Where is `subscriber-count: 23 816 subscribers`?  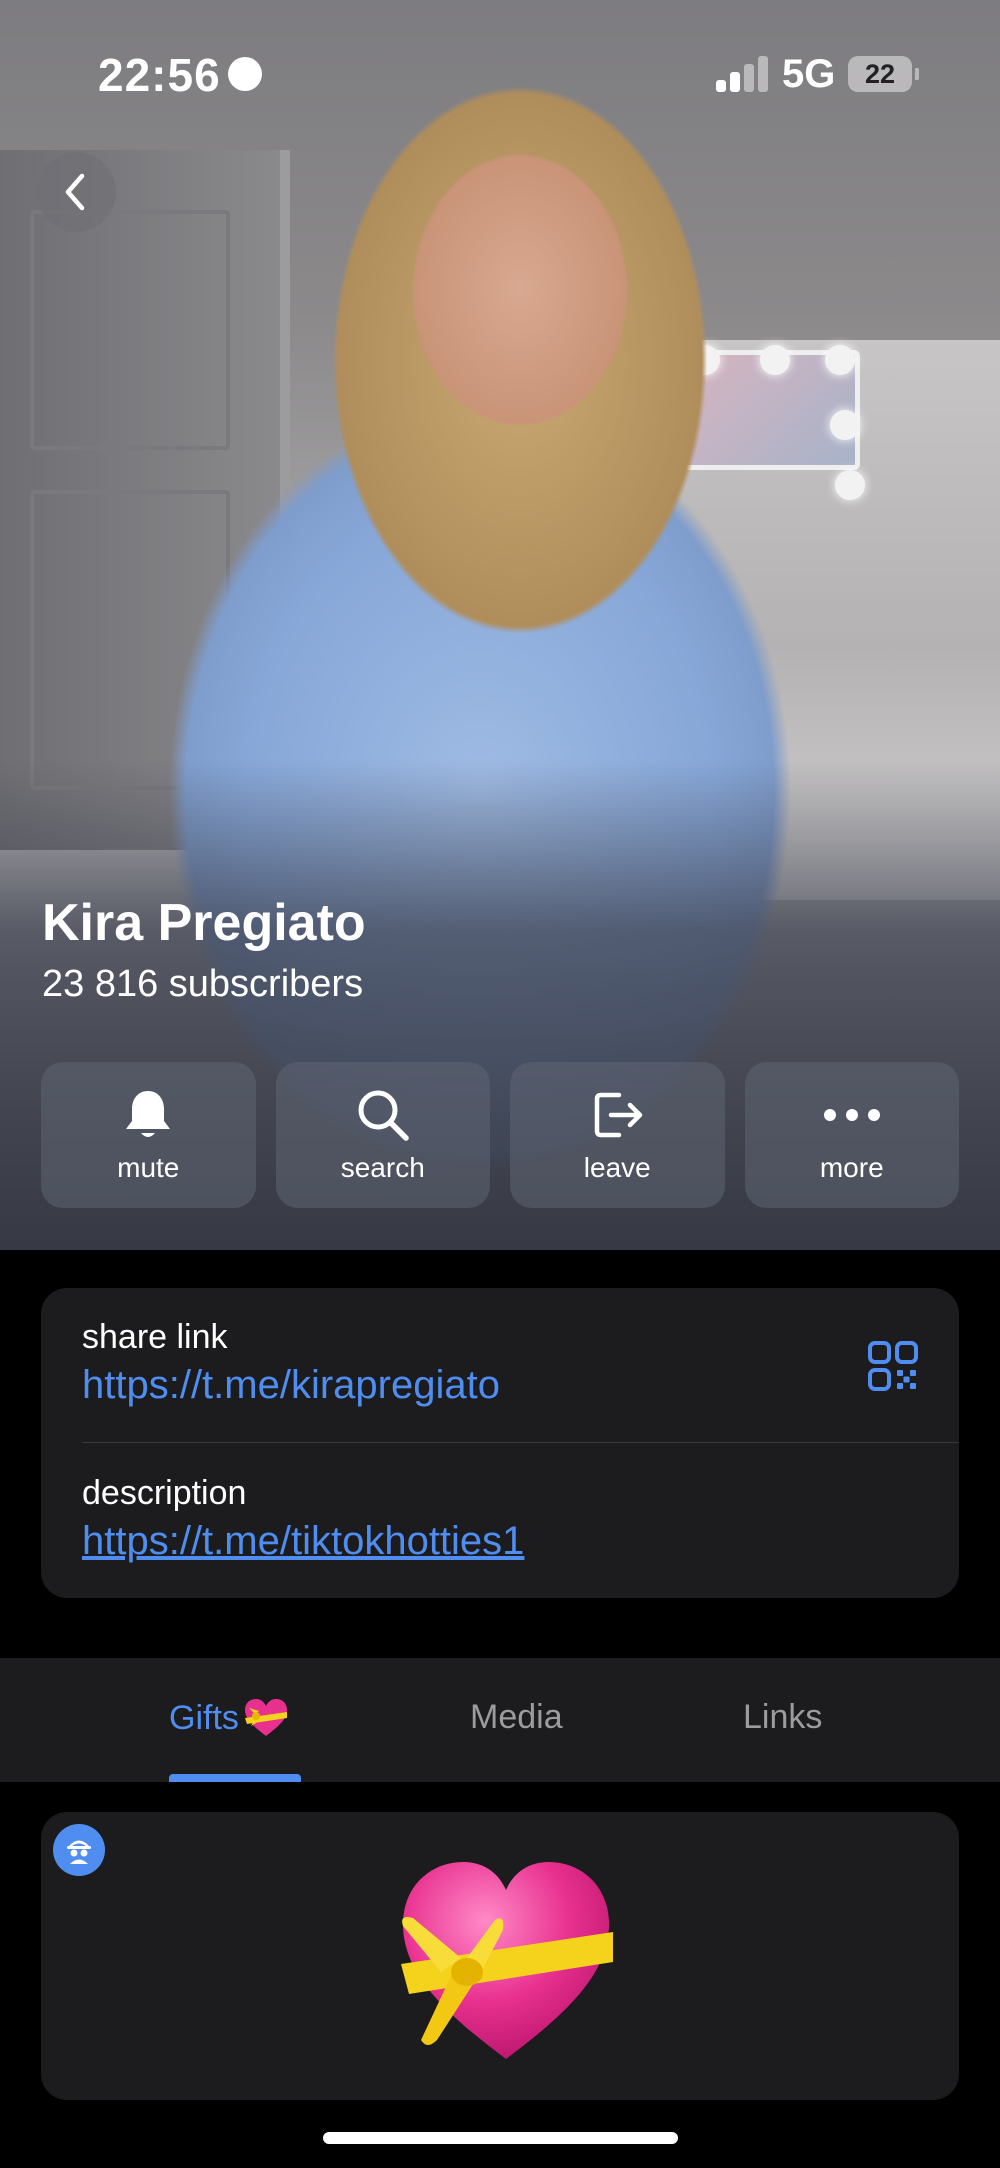 subscriber-count: 23 816 subscribers is located at coordinates (203, 984).